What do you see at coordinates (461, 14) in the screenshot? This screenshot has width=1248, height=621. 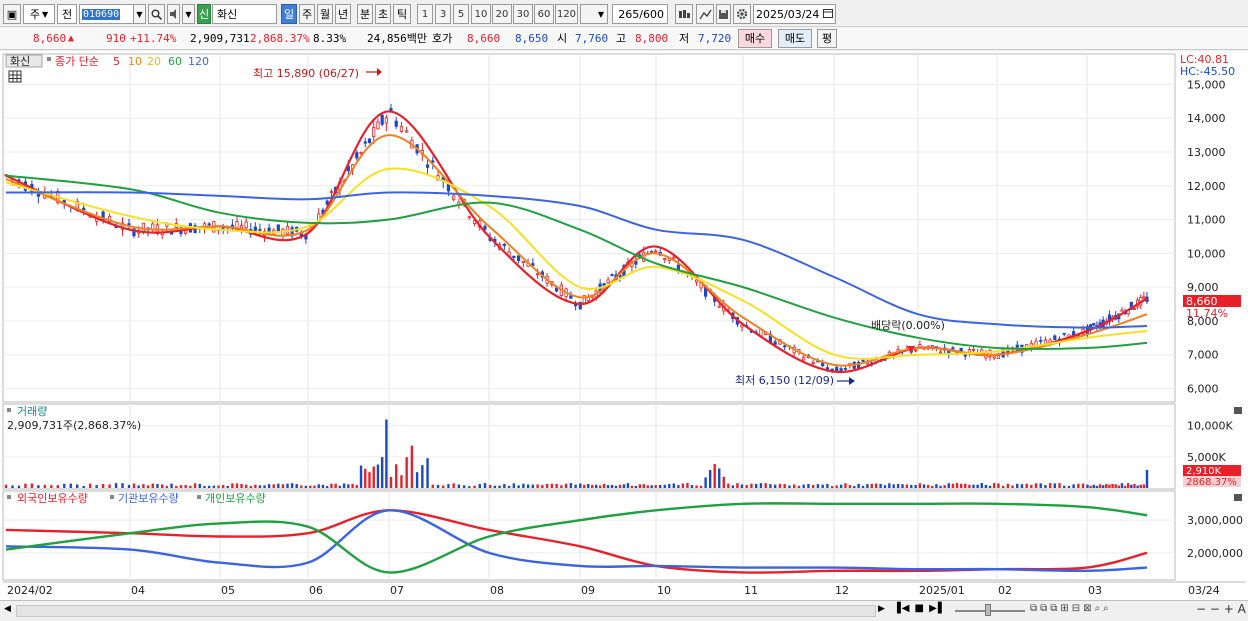 I see `interval-5: 5` at bounding box center [461, 14].